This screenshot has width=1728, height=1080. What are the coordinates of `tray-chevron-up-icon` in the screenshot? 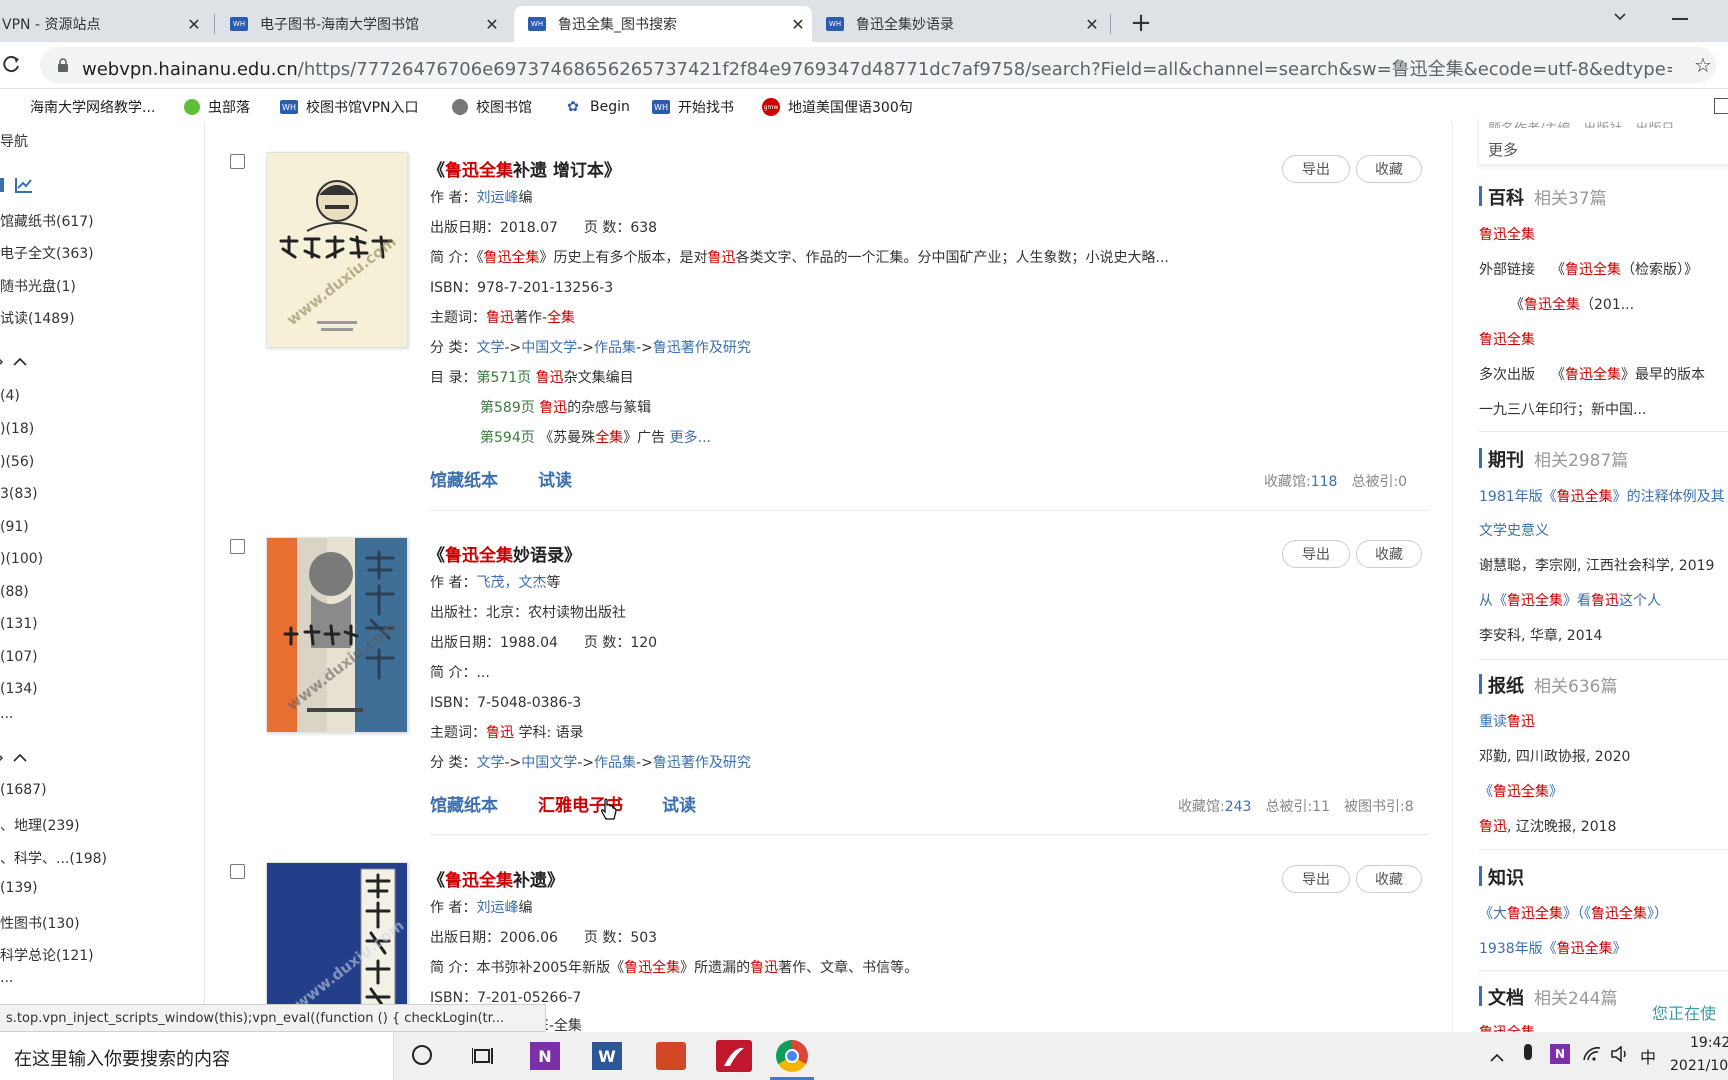 It's located at (1497, 1057).